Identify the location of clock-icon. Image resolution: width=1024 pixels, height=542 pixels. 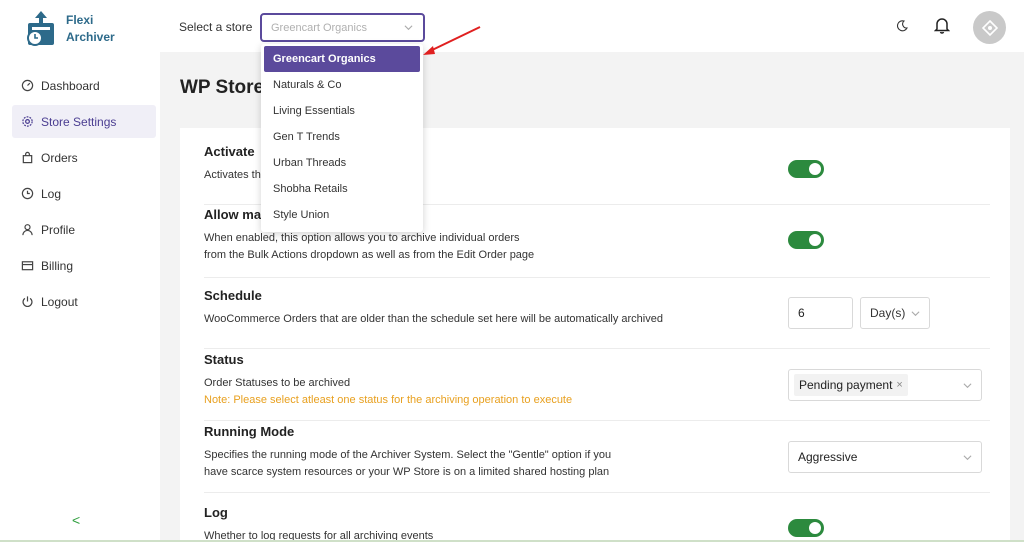
(27, 194).